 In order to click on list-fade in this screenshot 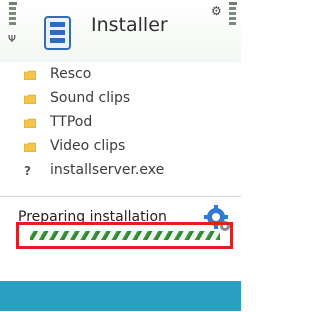, I will do `click(120, 186)`.